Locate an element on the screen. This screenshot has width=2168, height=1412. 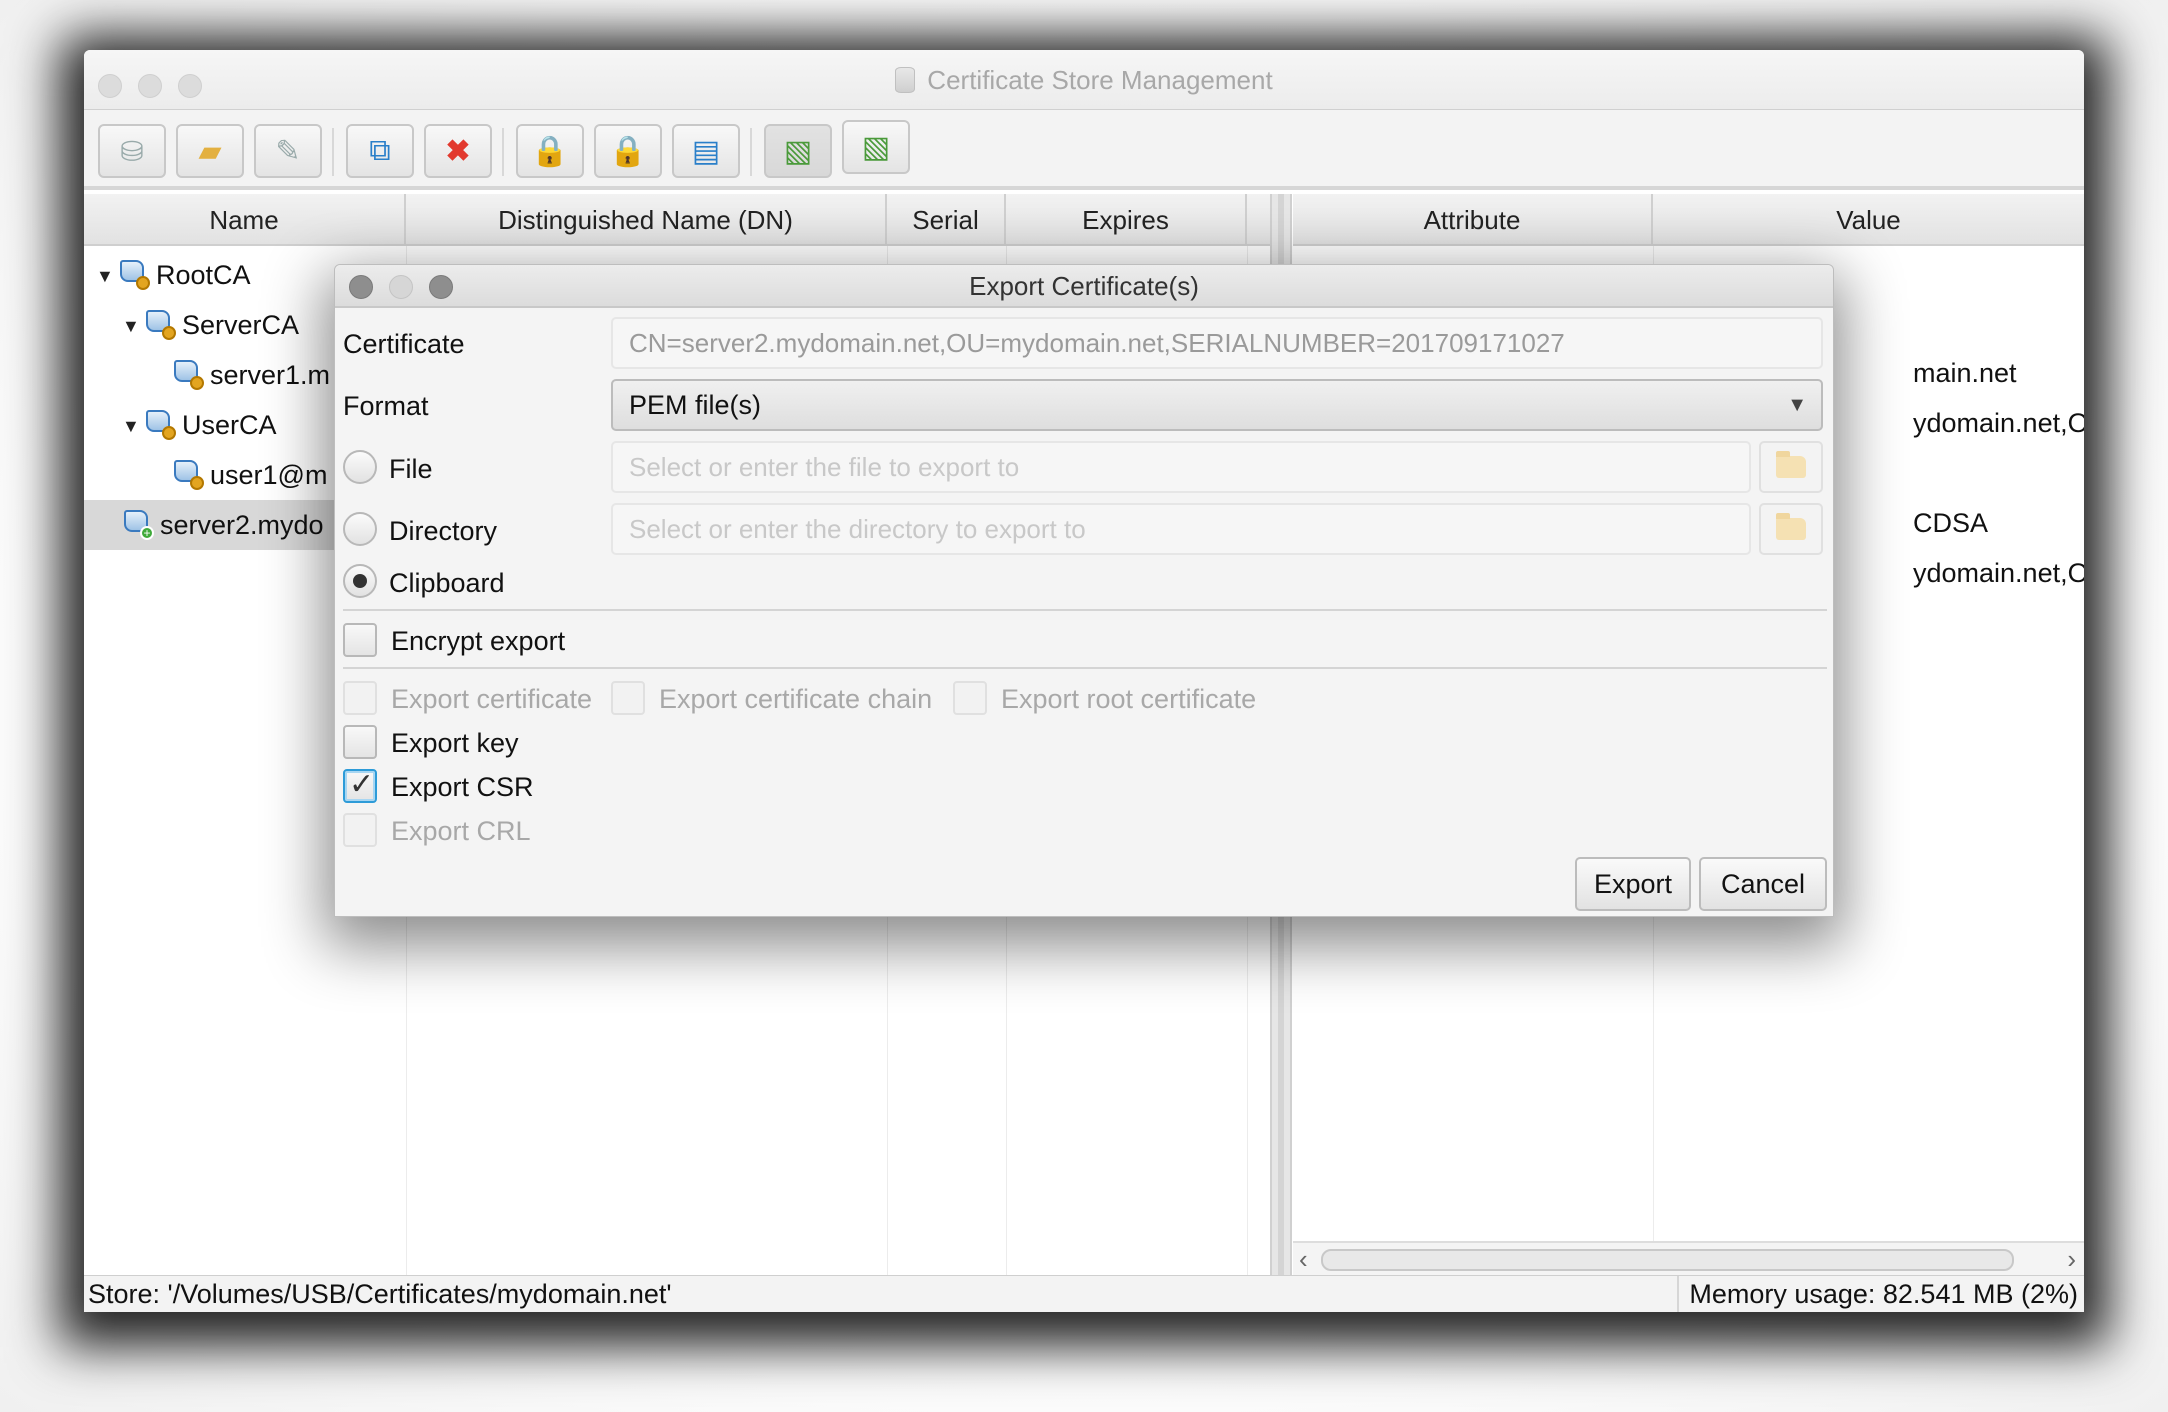
lock-add-icon: 🔒 is located at coordinates (550, 151).